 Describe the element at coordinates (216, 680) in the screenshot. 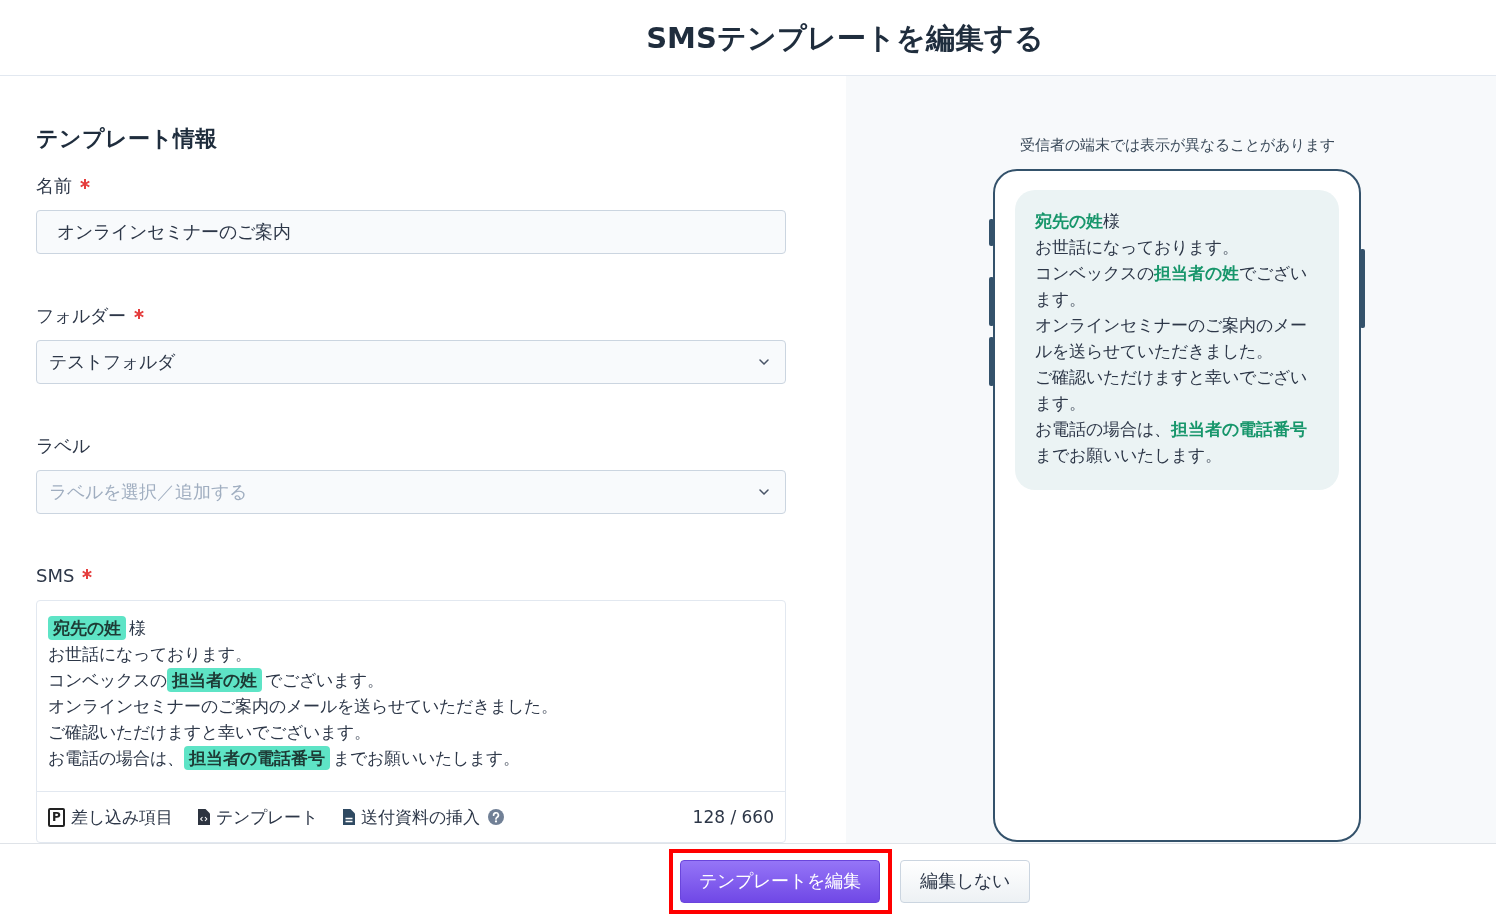

I see `message-line: コンベックスの担当者の姓でございます。` at that location.